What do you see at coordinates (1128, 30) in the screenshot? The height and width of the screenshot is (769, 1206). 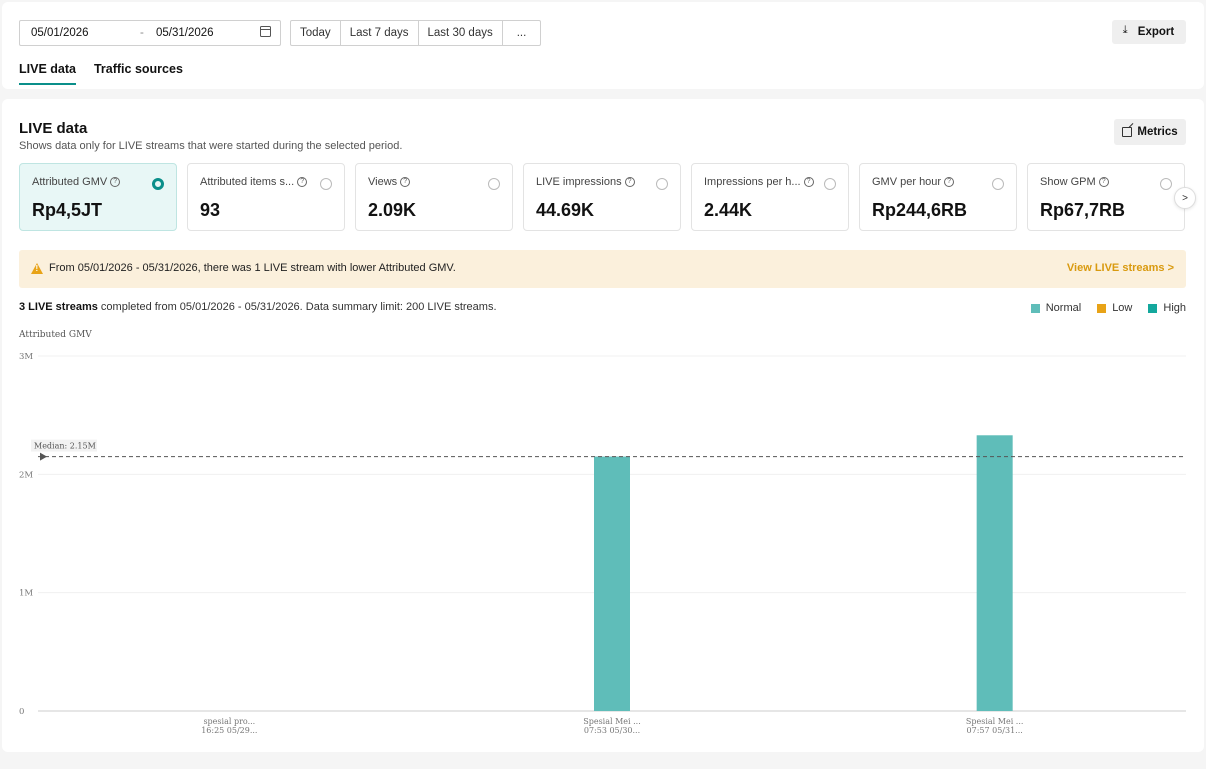 I see `download-icon` at bounding box center [1128, 30].